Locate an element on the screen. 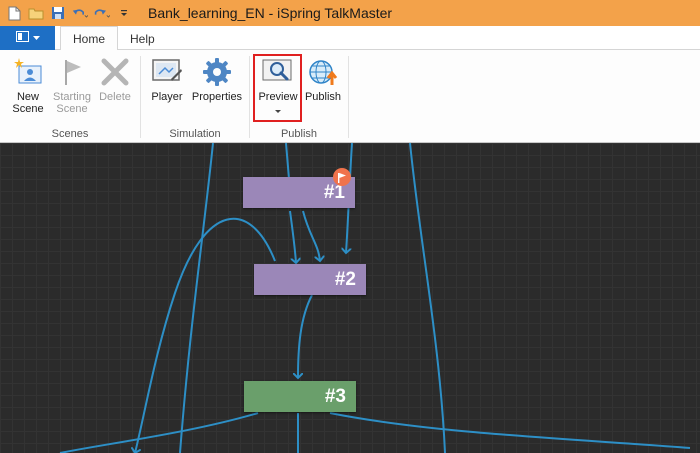 Image resolution: width=700 pixels, height=453 pixels. scenes-caption: Scenes is located at coordinates (70, 134).